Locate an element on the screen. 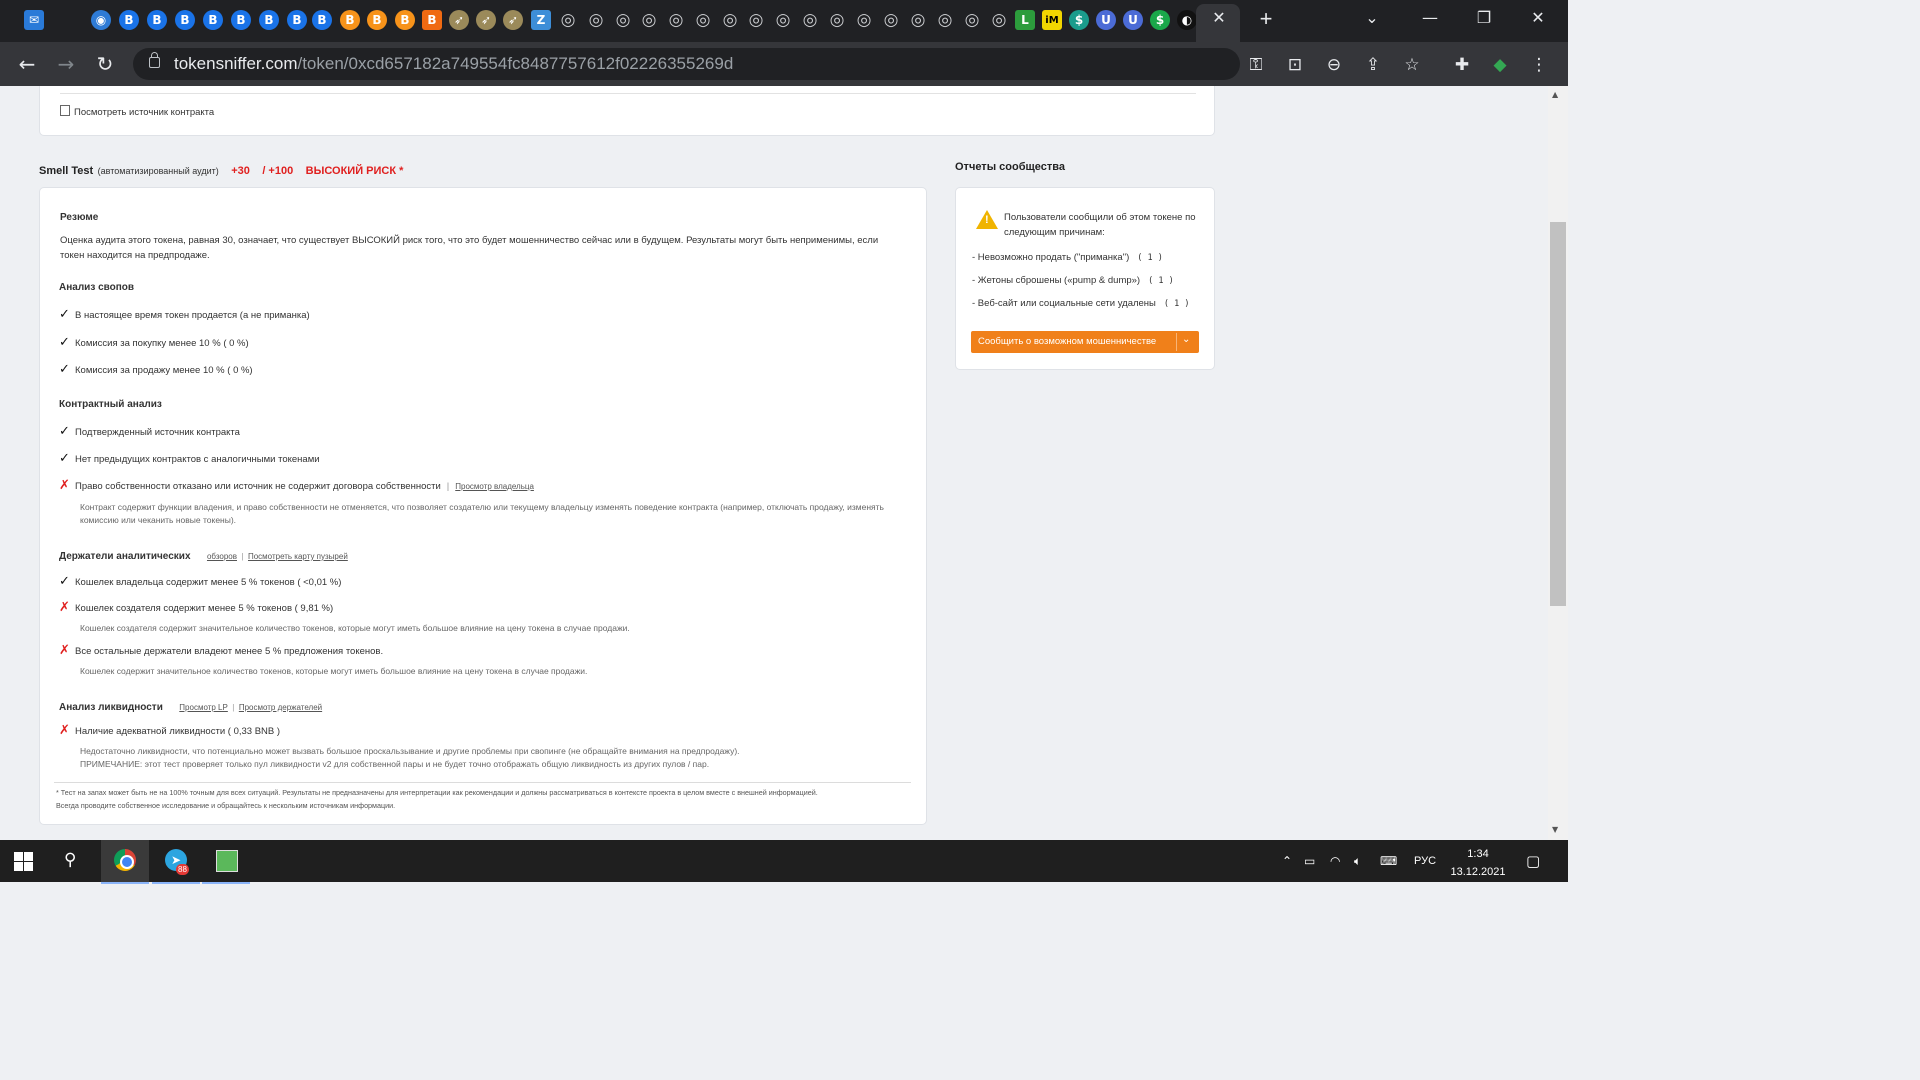 The height and width of the screenshot is (1080, 1920). taskbar-image-viewer is located at coordinates (226, 862).